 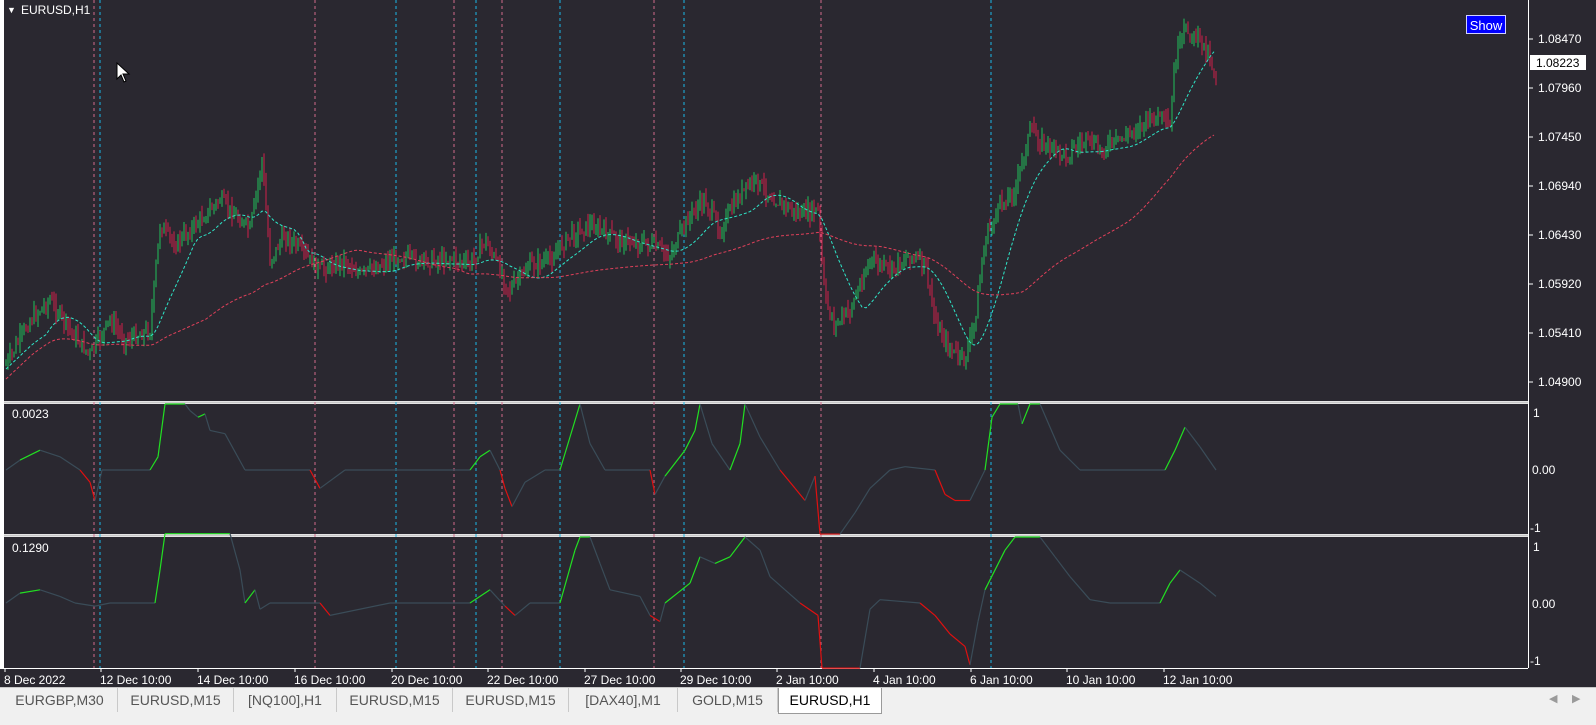 I want to click on time-label: 4 Jan 10:00, so click(x=904, y=680).